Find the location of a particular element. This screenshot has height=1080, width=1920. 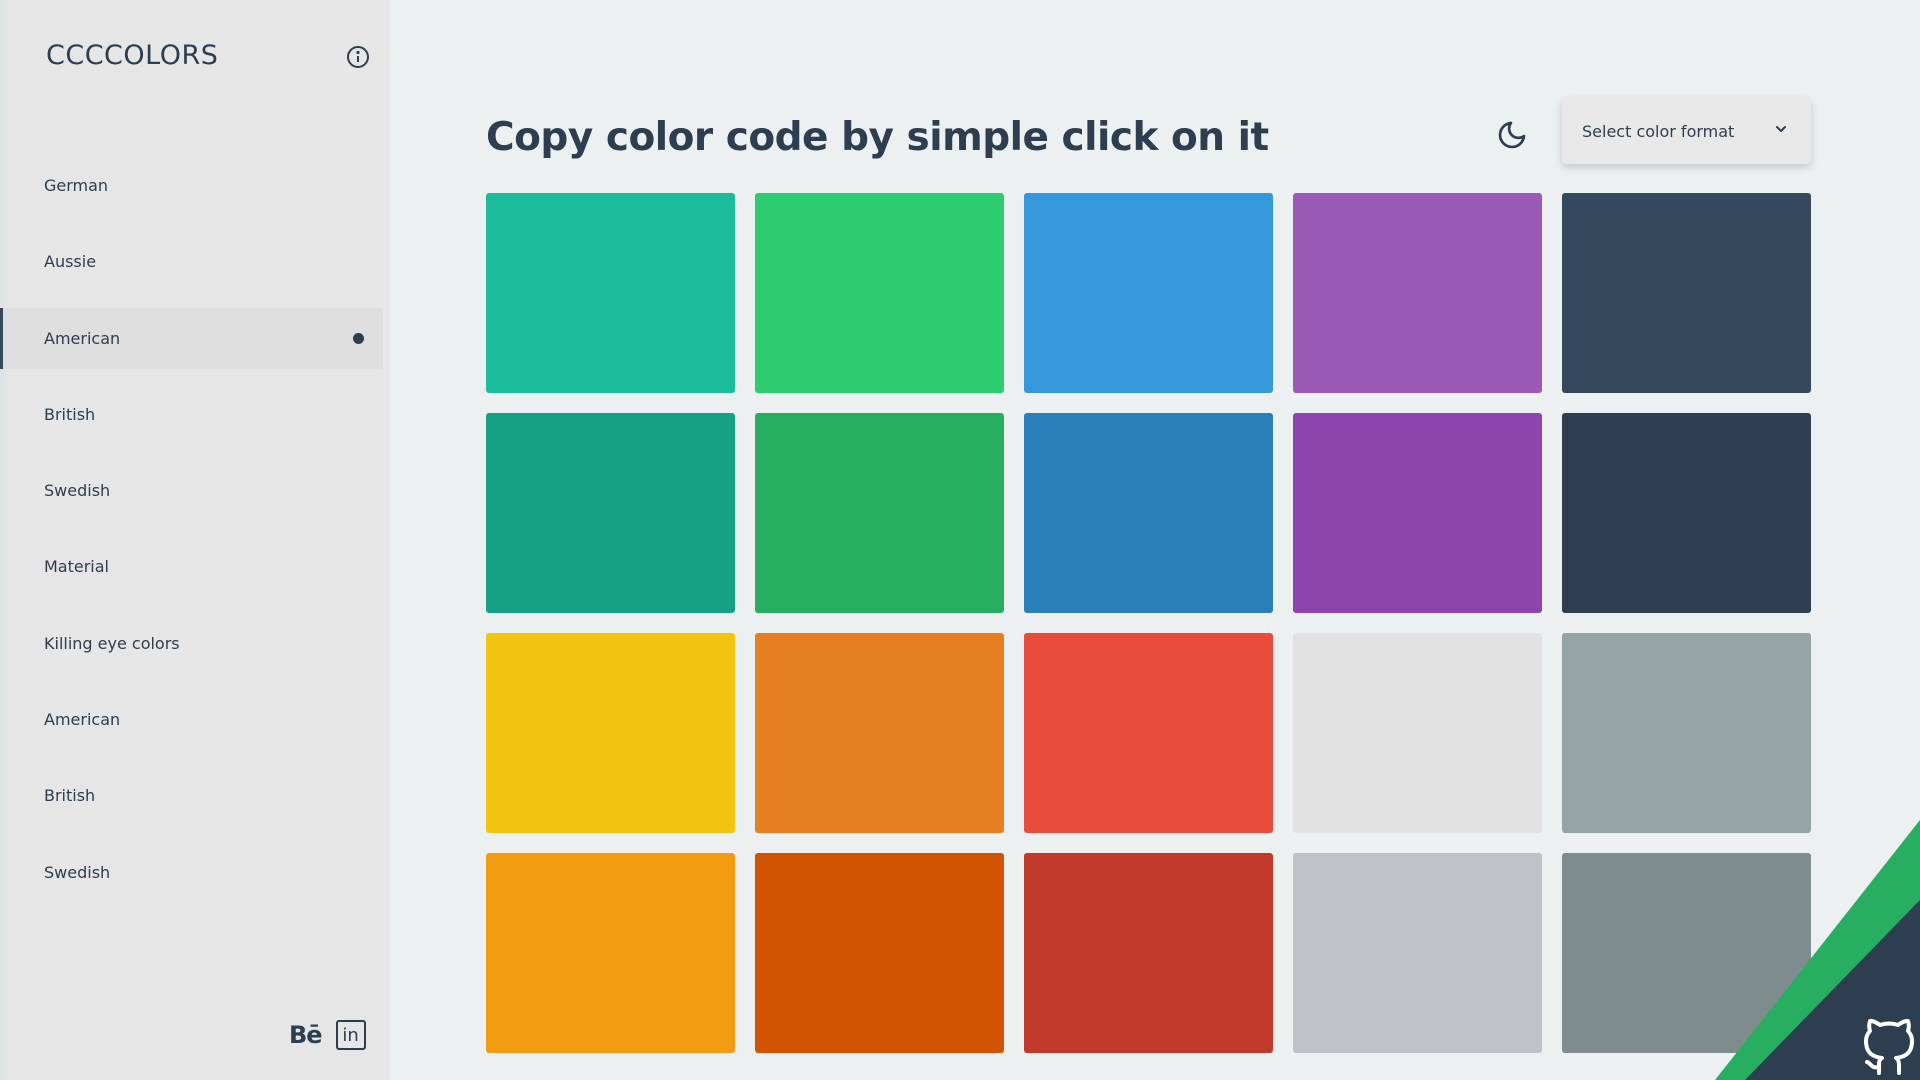

chevron-down-icon is located at coordinates (1781, 131).